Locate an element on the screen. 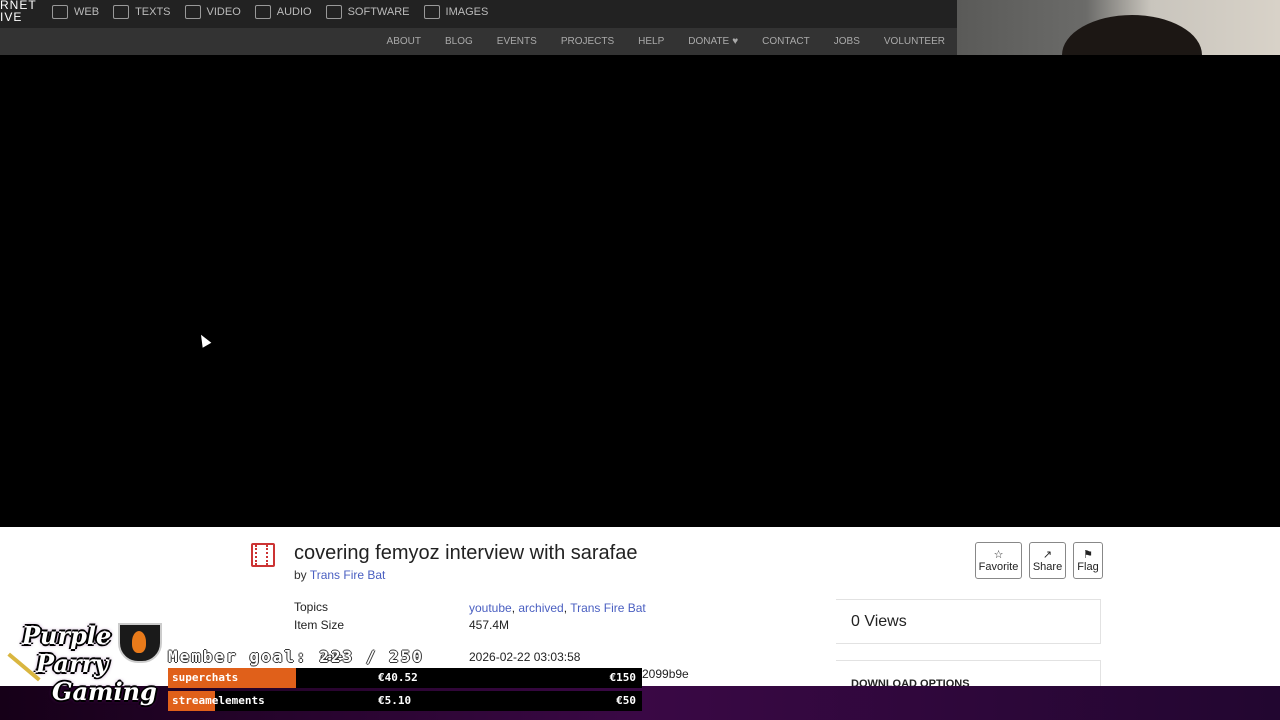 The image size is (1280, 720). subnav-help: HELP is located at coordinates (651, 41).